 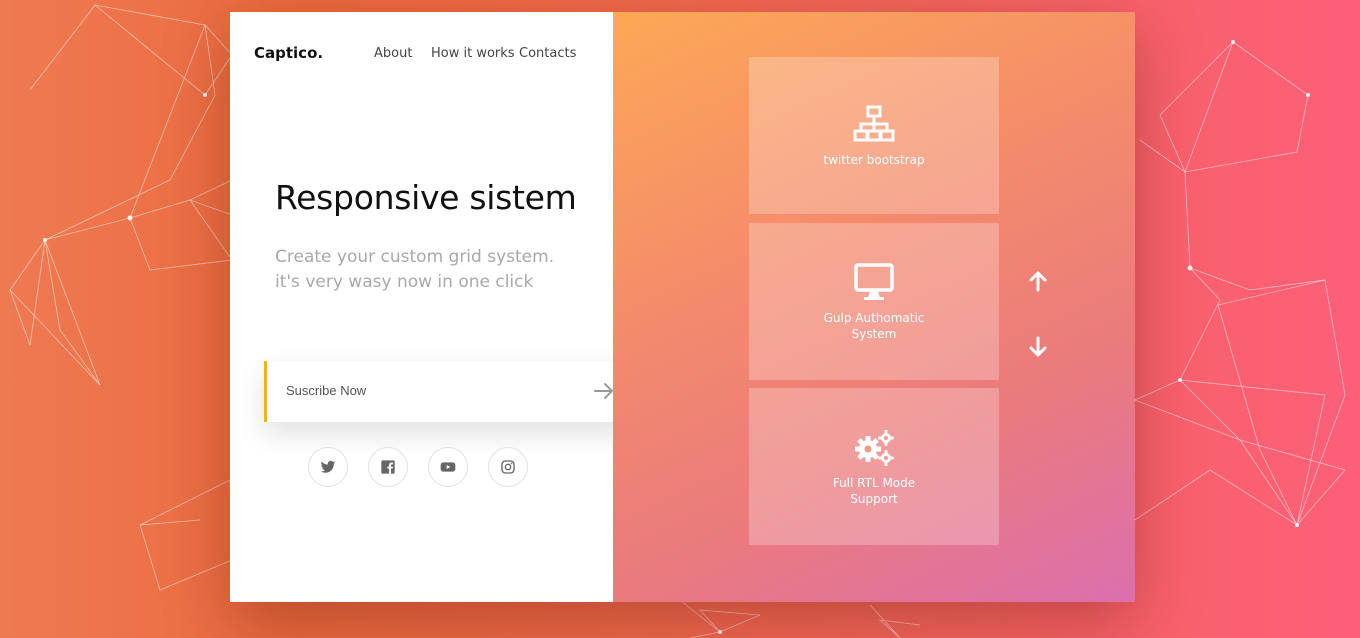 I want to click on facebook-button, so click(x=388, y=467).